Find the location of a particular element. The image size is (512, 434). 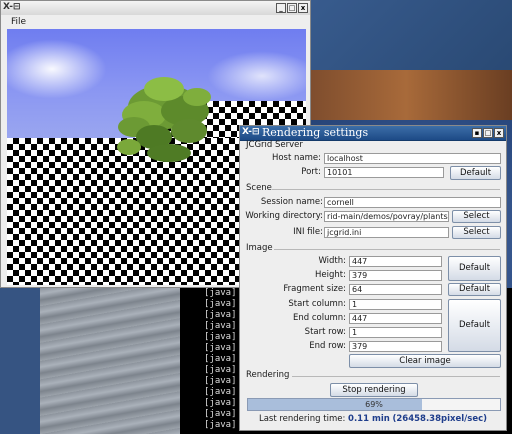

end-column-label: End column: is located at coordinates (319, 318).